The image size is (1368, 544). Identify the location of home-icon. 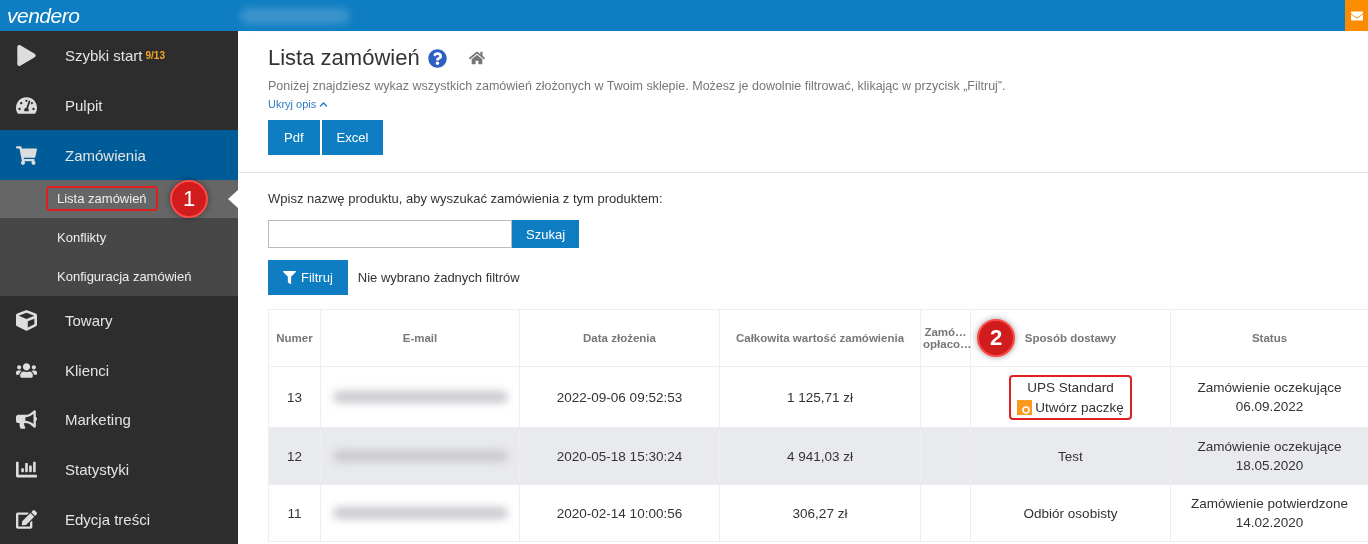
(476, 58).